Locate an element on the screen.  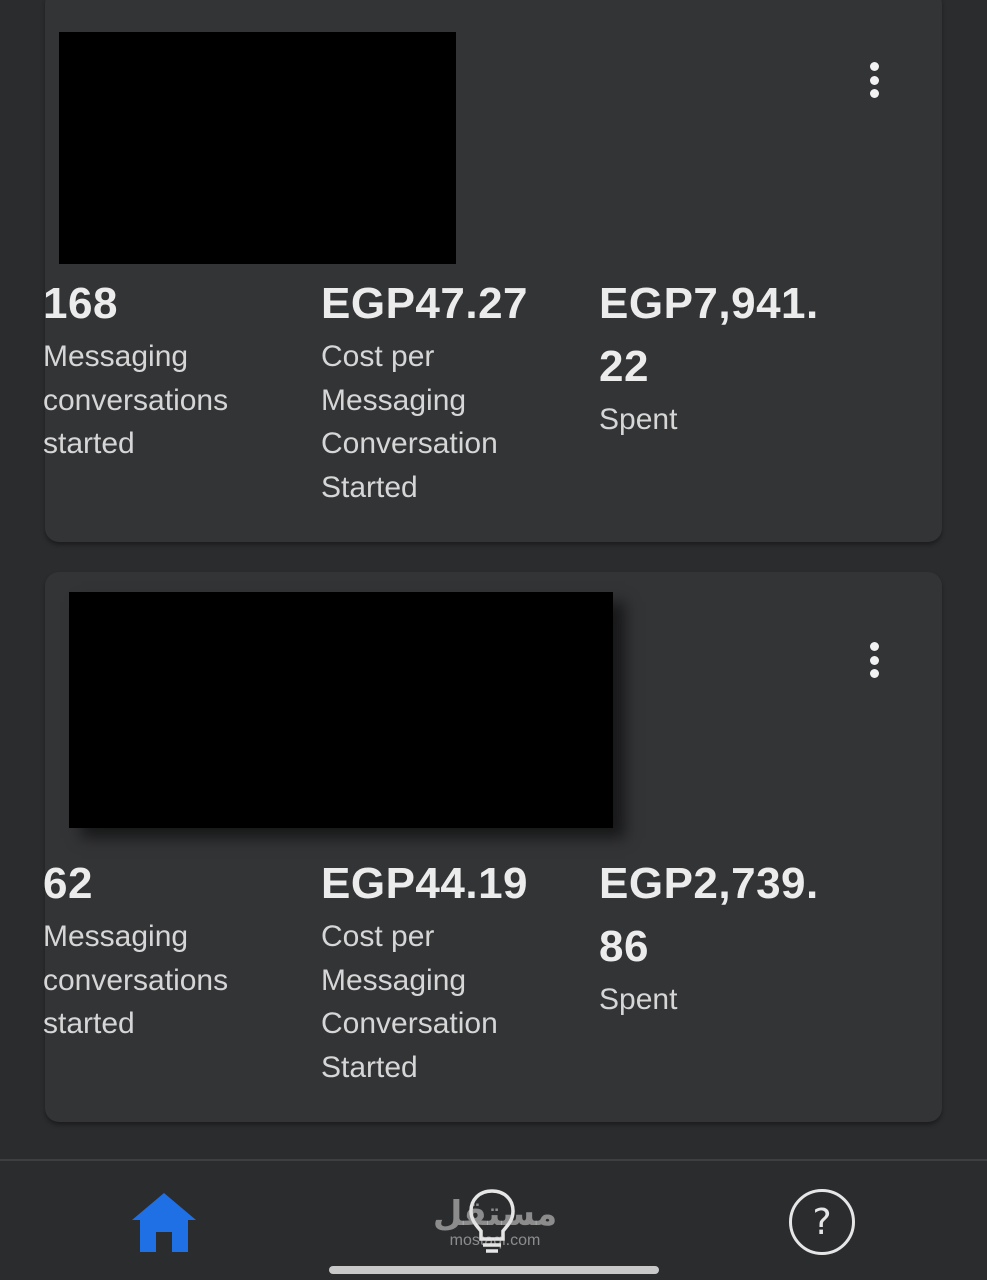
lightbulb-icon is located at coordinates (492, 1221).